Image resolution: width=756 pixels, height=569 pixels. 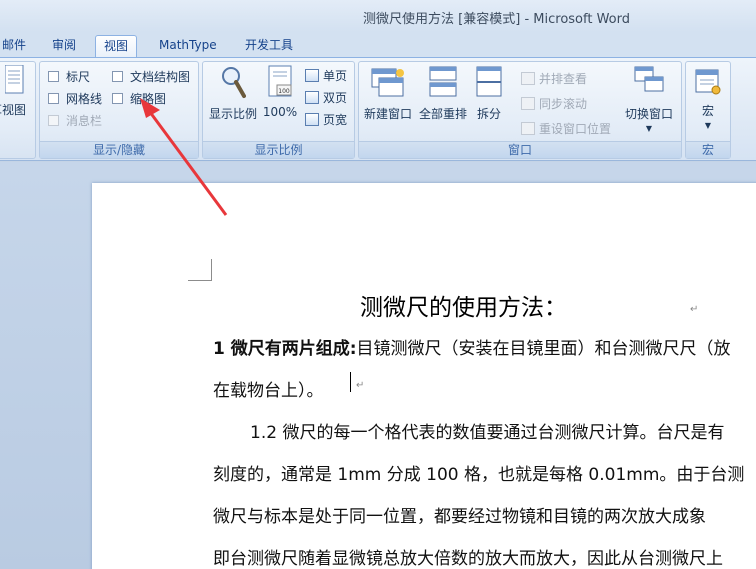 I want to click on zoom-100-label: 100%, so click(x=280, y=112).